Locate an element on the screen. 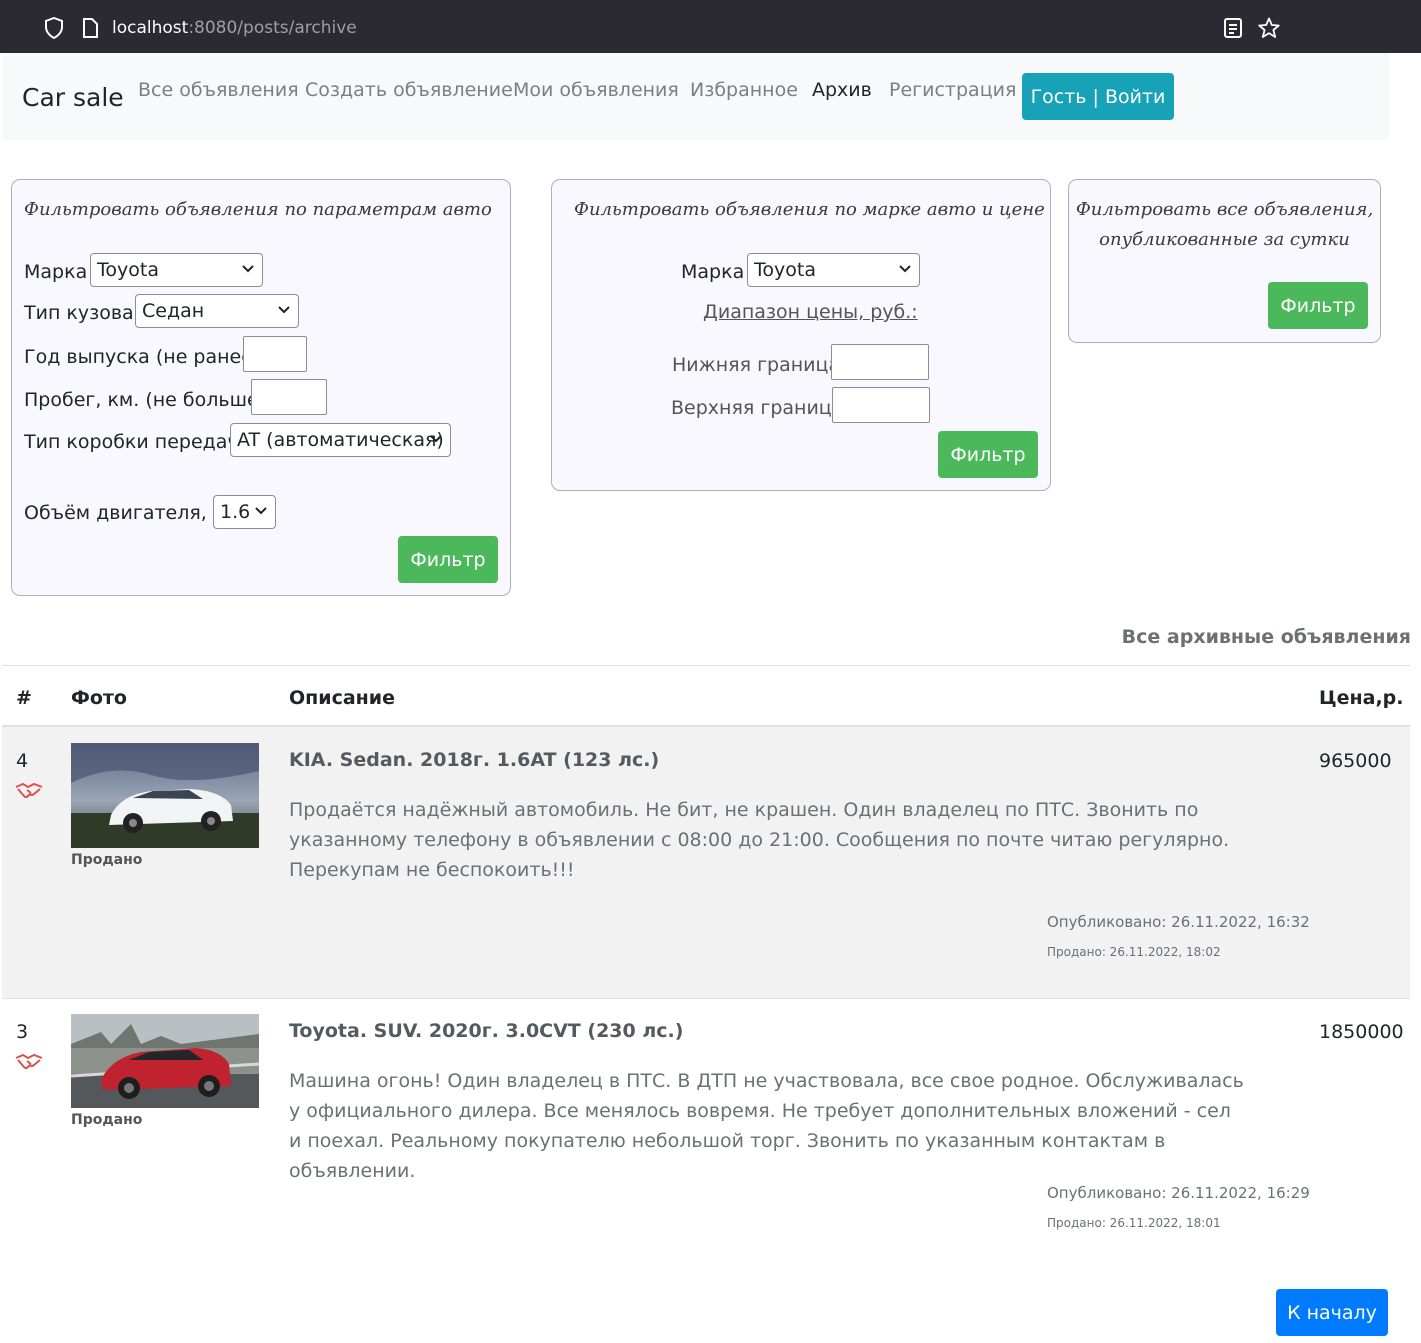 This screenshot has height=1343, width=1421. max-price-input is located at coordinates (881, 405).